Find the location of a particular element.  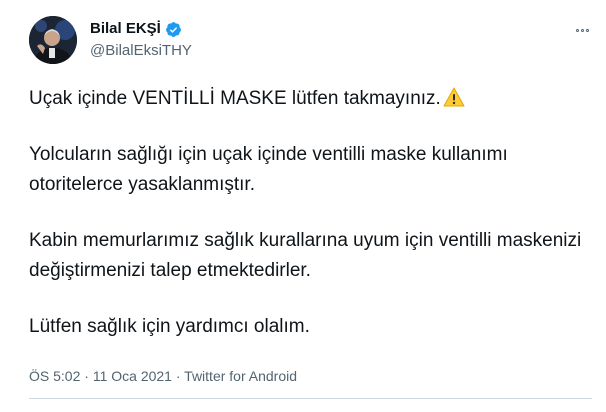

author-display-name: Bilal EKŞİ is located at coordinates (125, 29).